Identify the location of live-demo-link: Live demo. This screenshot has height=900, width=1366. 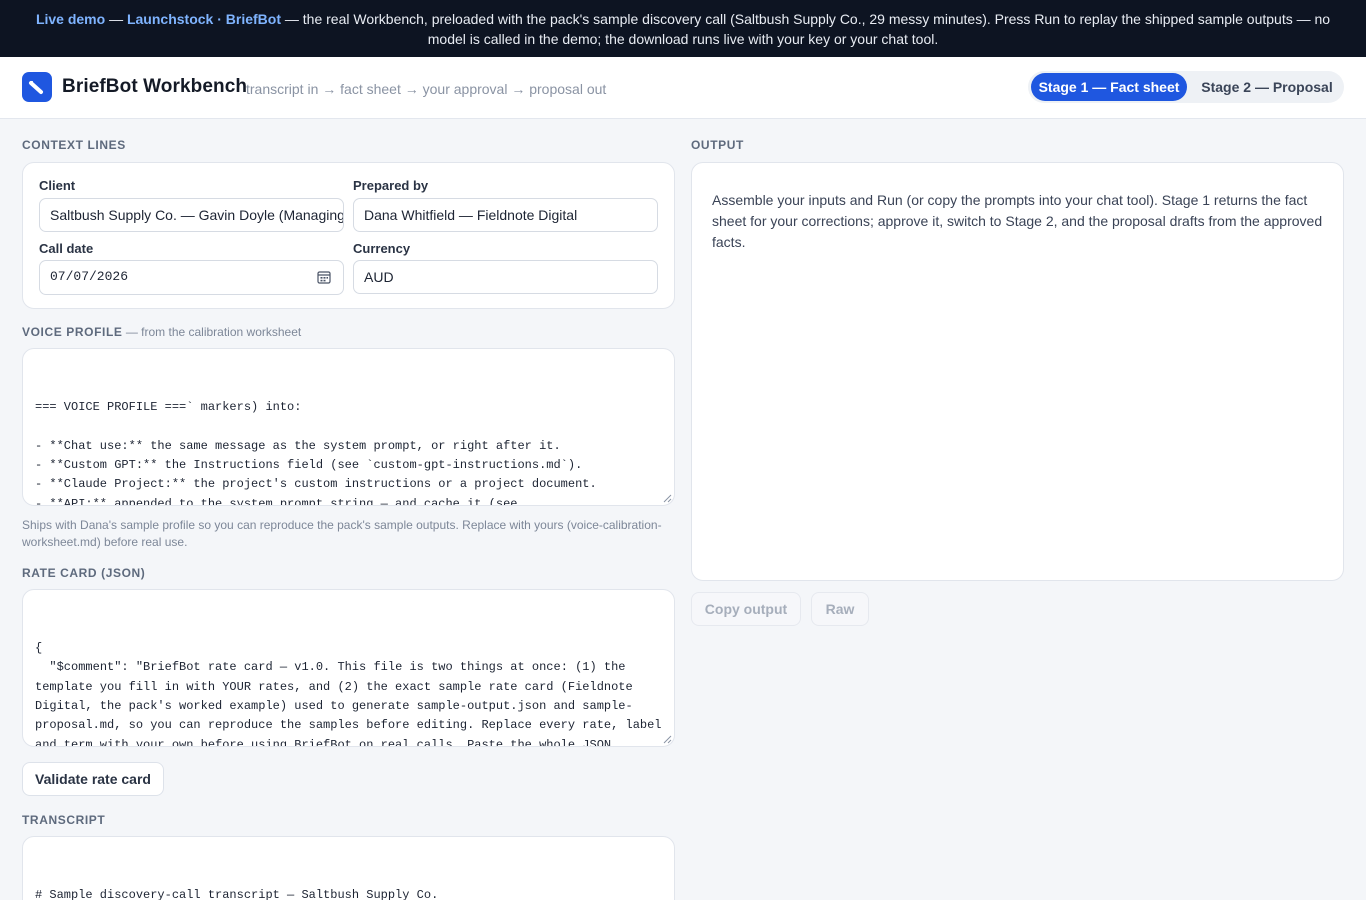
(70, 19).